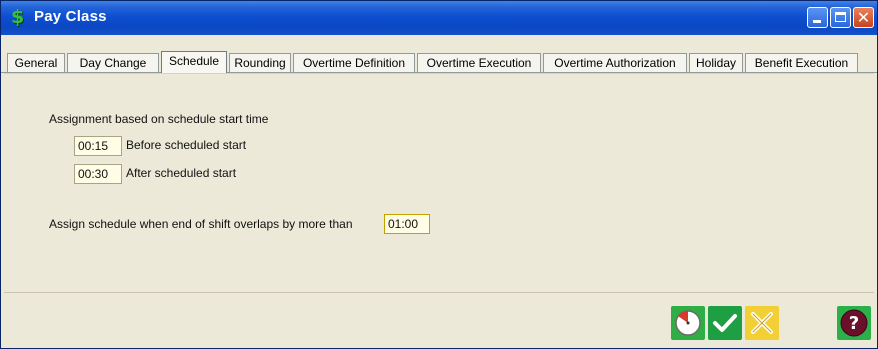  Describe the element at coordinates (439, 18) in the screenshot. I see `title-bar: $ Pay Class ✕` at that location.